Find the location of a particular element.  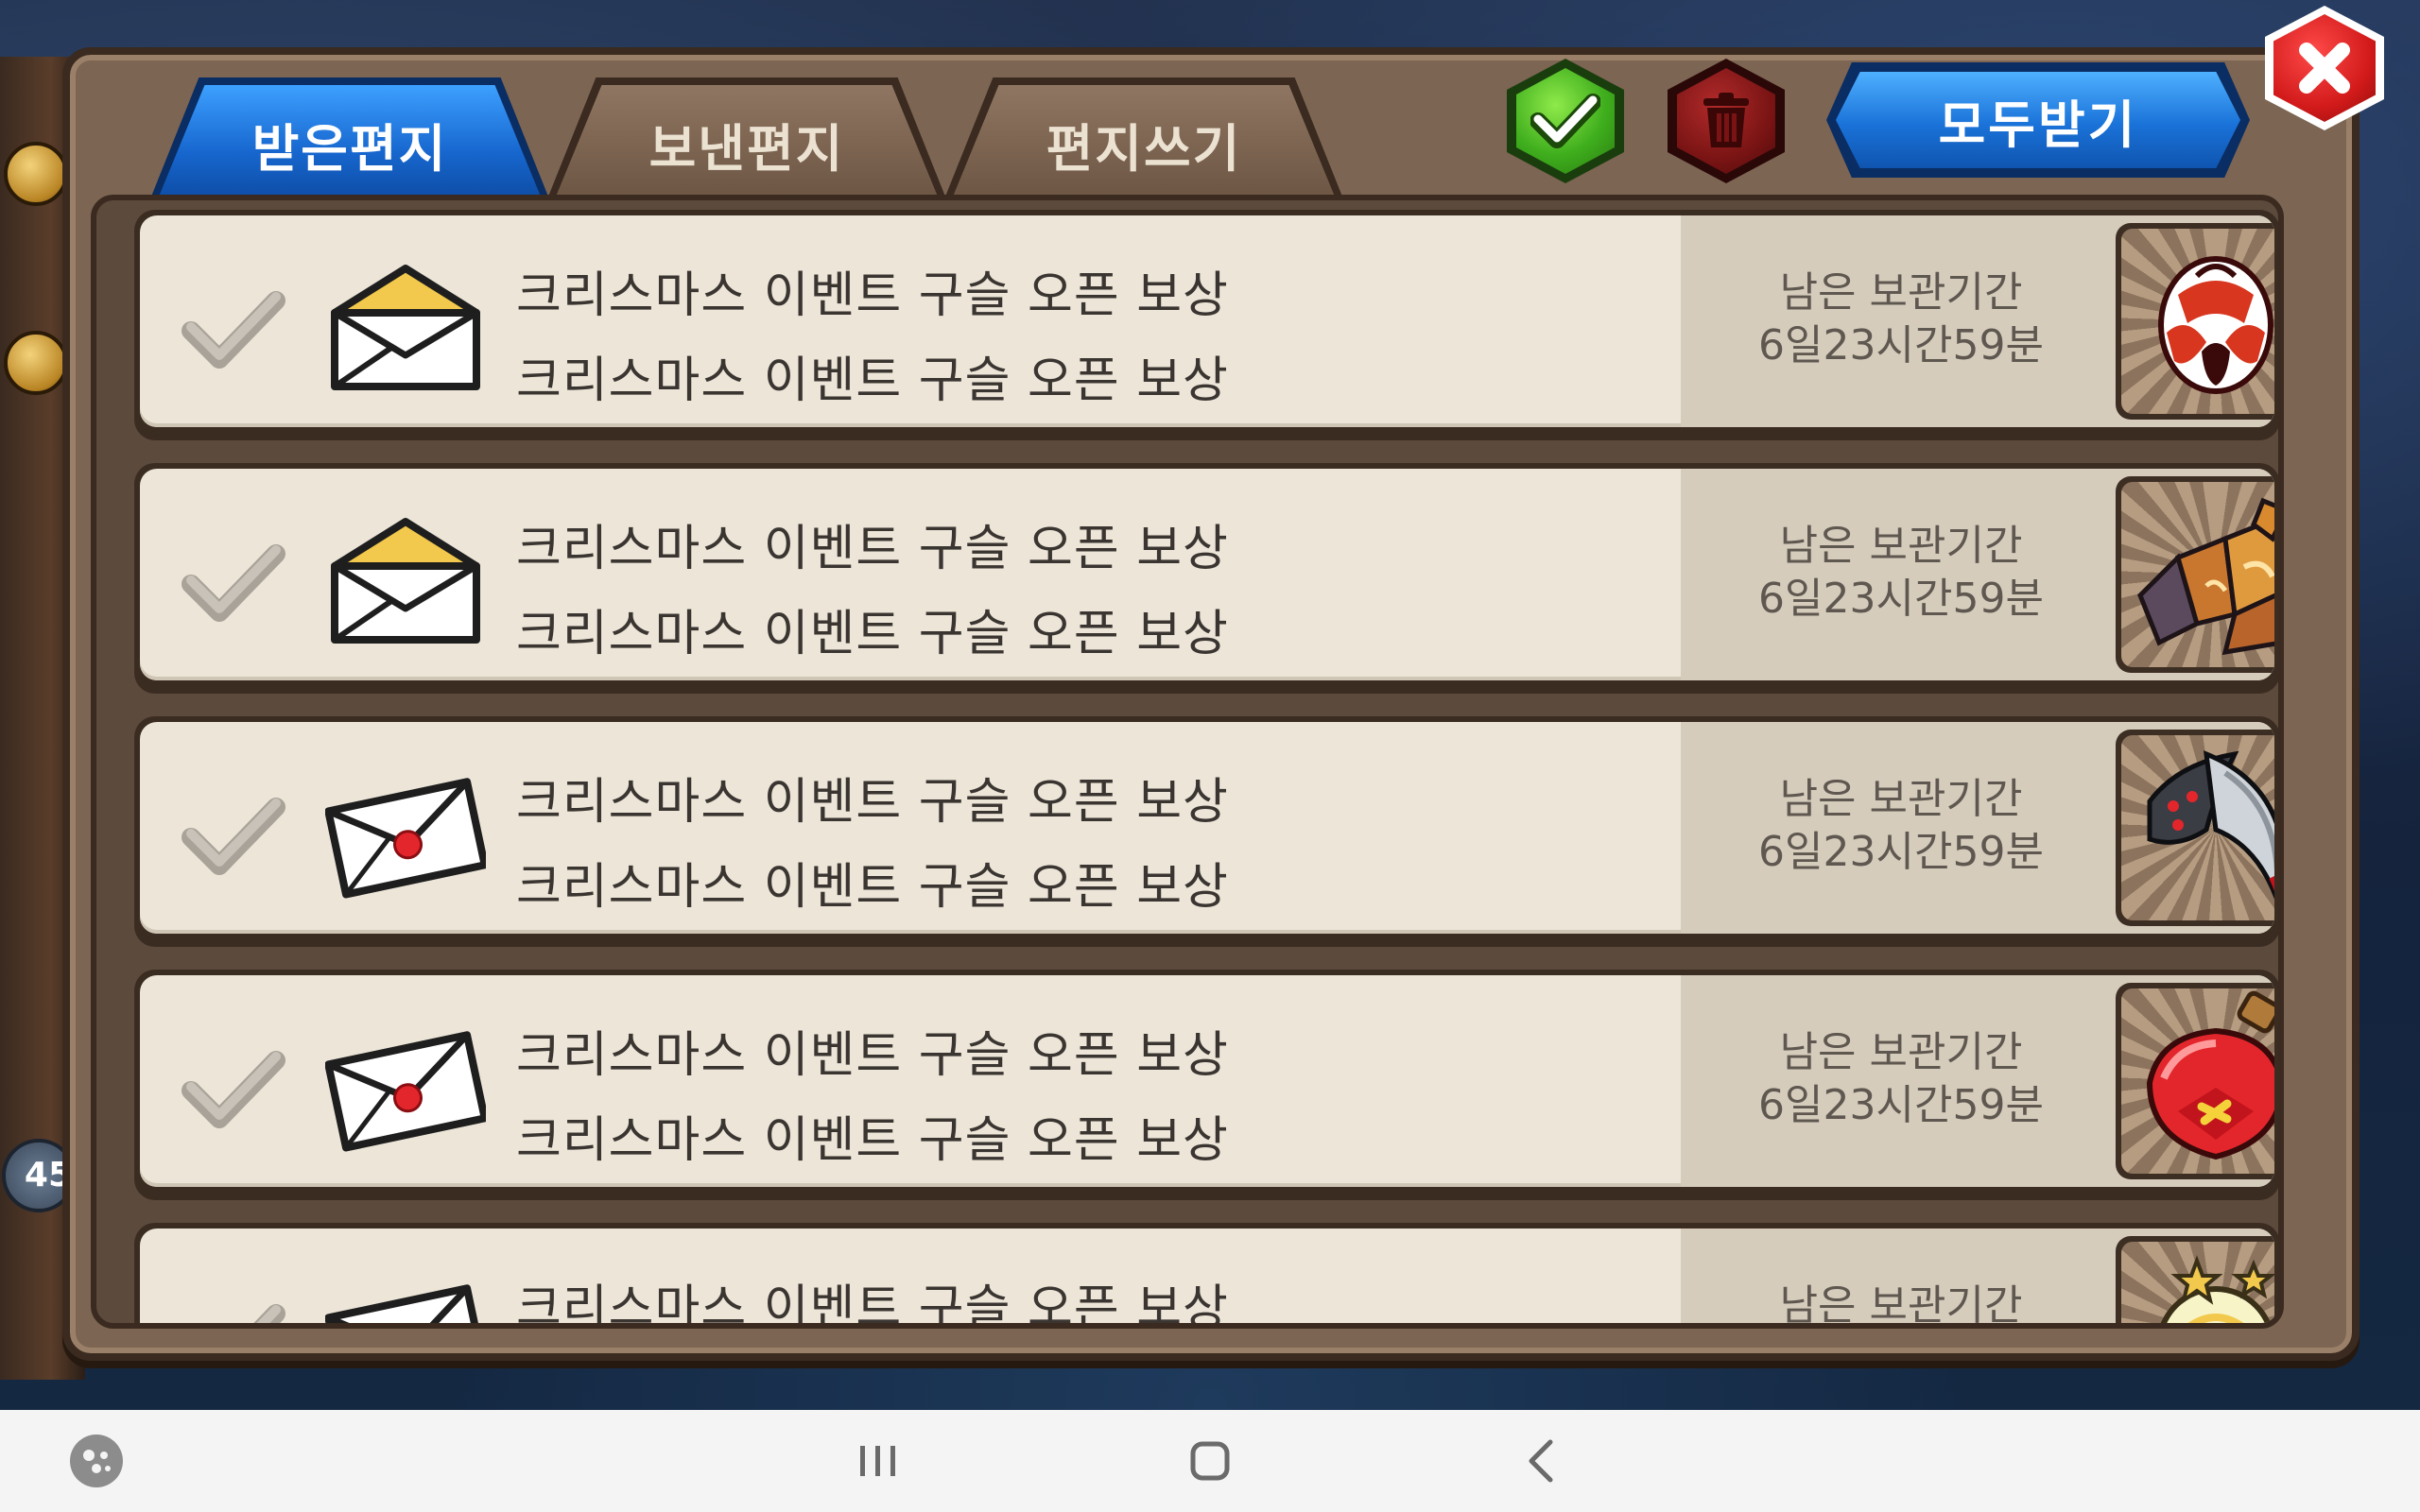

tab-label: 보낸편지 is located at coordinates (746, 148).